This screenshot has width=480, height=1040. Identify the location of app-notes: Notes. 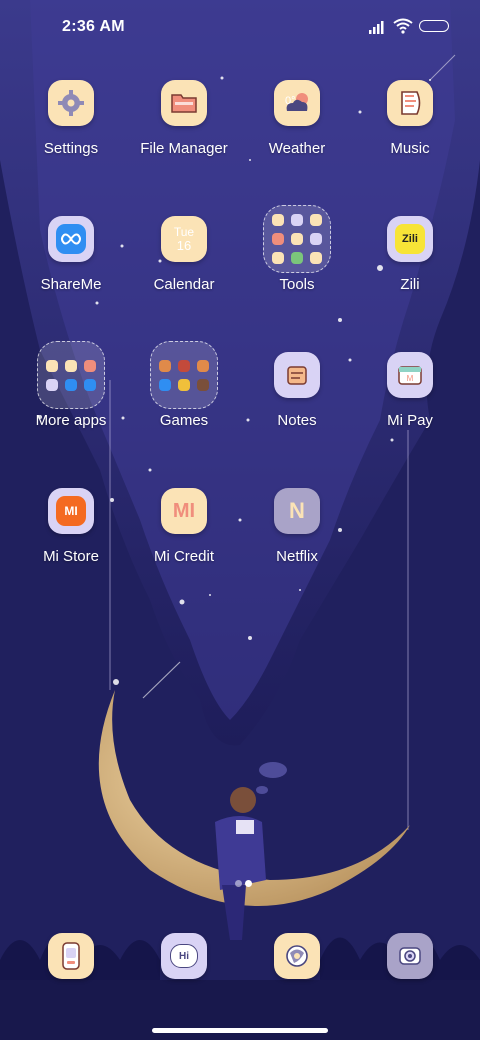
(297, 407).